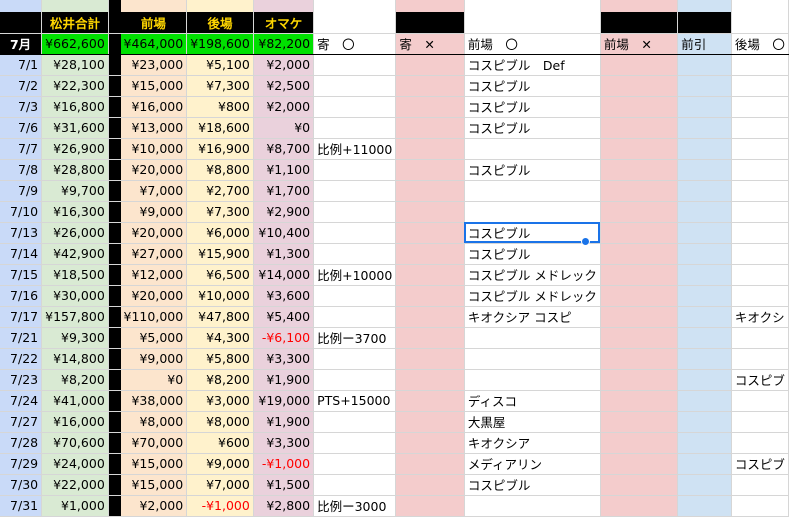 This screenshot has width=789, height=518. I want to click on header-empty, so click(430, 23).